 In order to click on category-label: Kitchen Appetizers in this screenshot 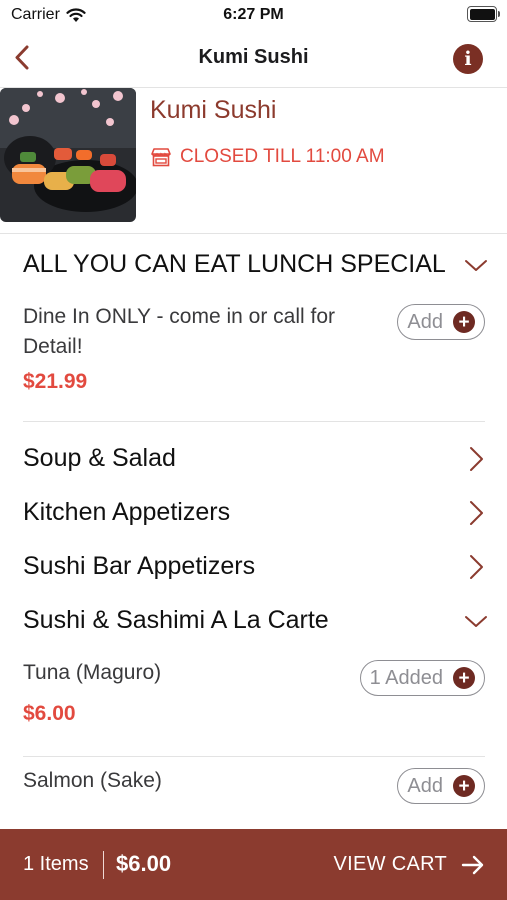, I will do `click(127, 512)`.